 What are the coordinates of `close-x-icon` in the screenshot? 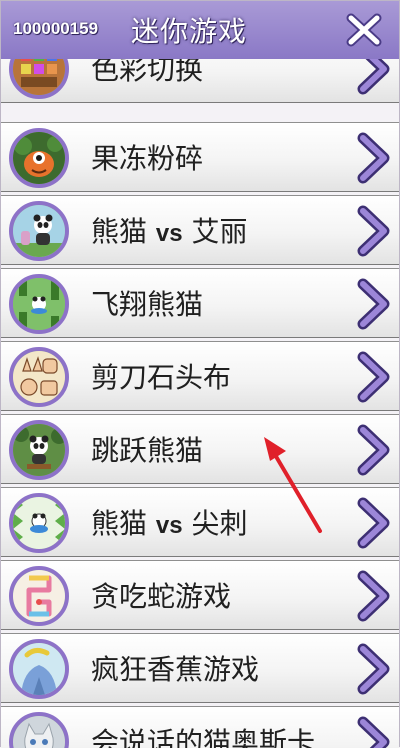 It's located at (364, 30).